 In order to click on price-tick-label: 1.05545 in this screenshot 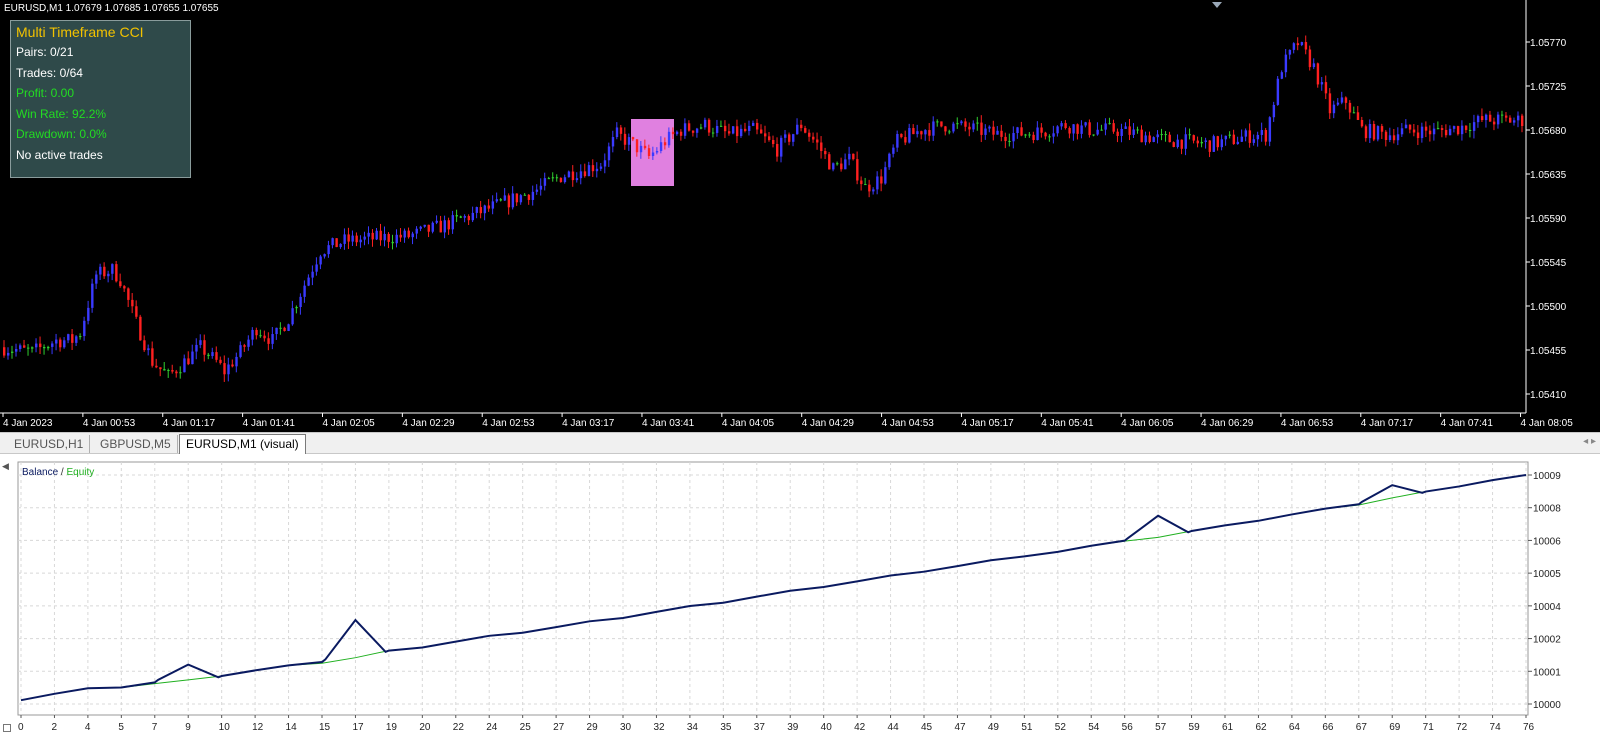, I will do `click(1548, 263)`.